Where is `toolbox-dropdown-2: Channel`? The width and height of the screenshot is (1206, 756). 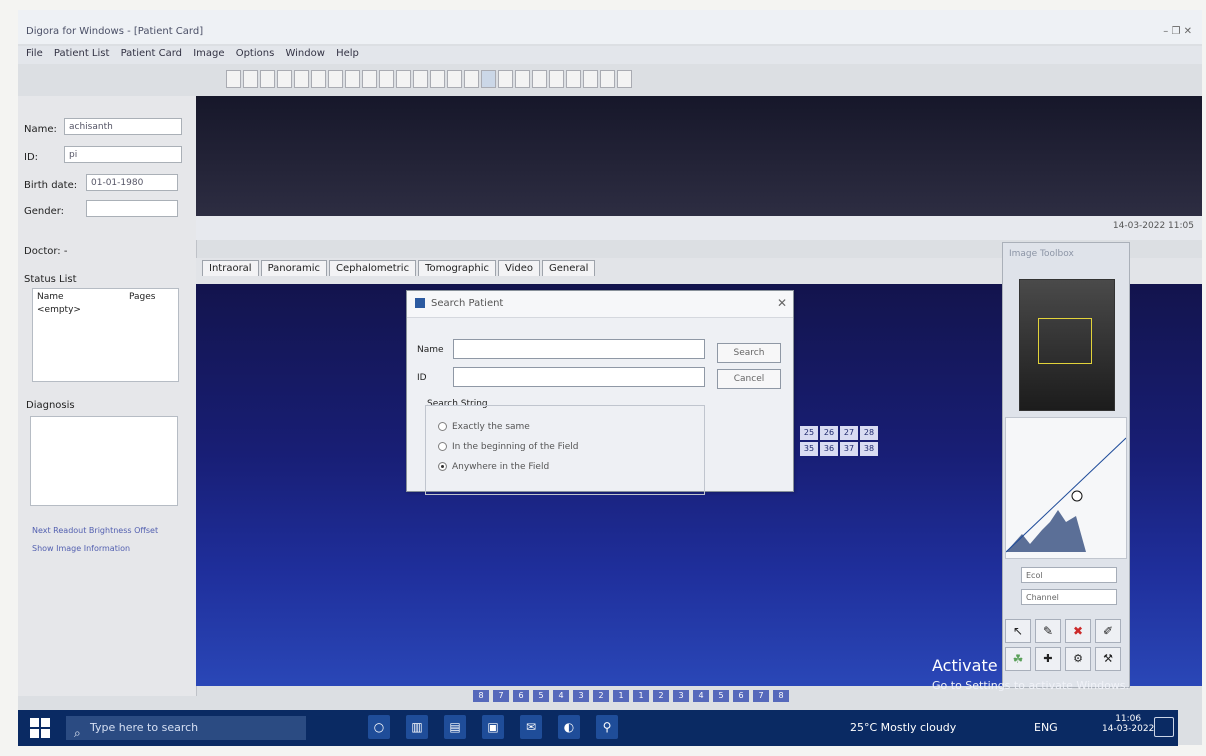
toolbox-dropdown-2: Channel is located at coordinates (1069, 597).